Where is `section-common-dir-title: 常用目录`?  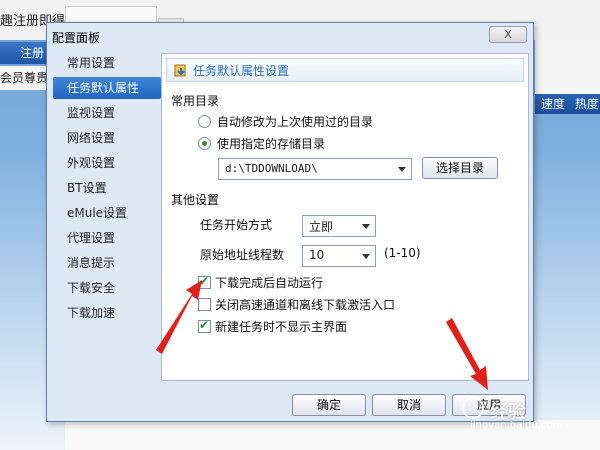
section-common-dir-title: 常用目录 is located at coordinates (195, 101).